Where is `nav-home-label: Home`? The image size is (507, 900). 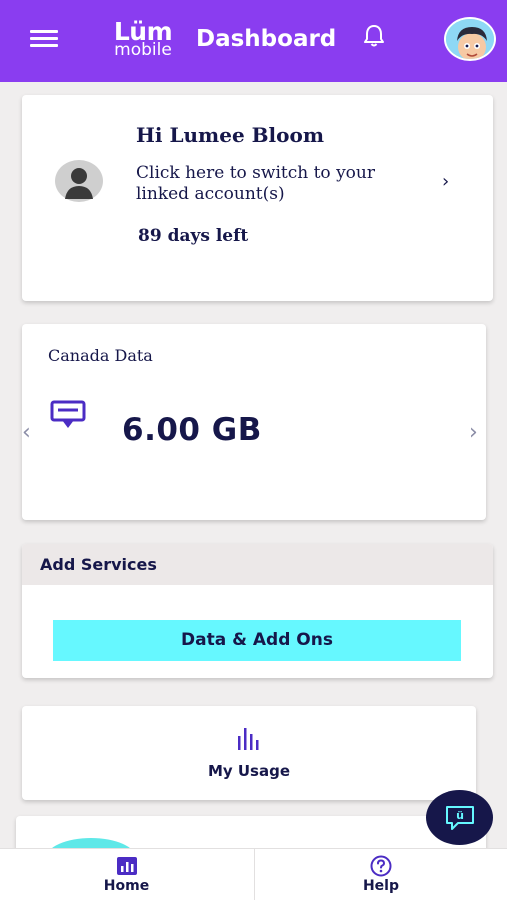
nav-home-label: Home is located at coordinates (126, 886).